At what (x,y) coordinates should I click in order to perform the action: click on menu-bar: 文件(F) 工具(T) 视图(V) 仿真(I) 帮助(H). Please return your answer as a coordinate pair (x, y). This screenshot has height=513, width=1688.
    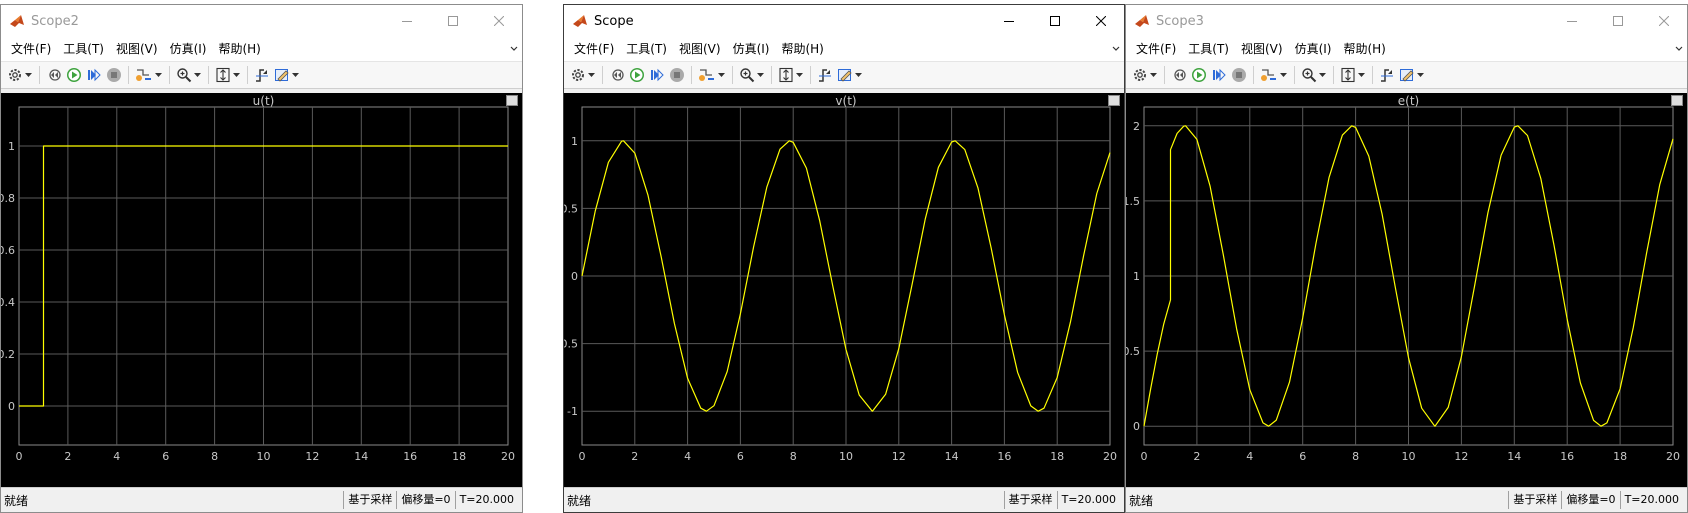
    Looking at the image, I should click on (844, 49).